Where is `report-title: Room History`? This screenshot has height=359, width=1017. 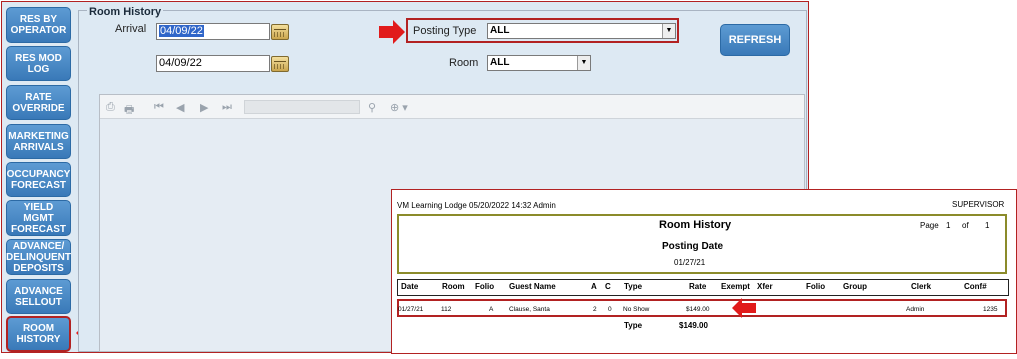 report-title: Room History is located at coordinates (695, 225).